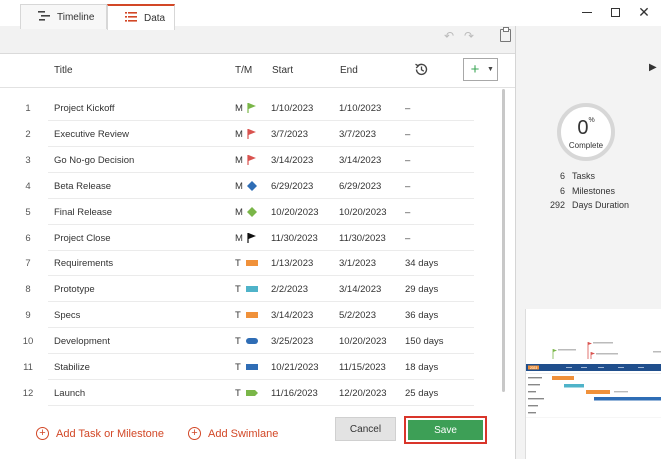  I want to click on pill-blue-icon, so click(252, 341).